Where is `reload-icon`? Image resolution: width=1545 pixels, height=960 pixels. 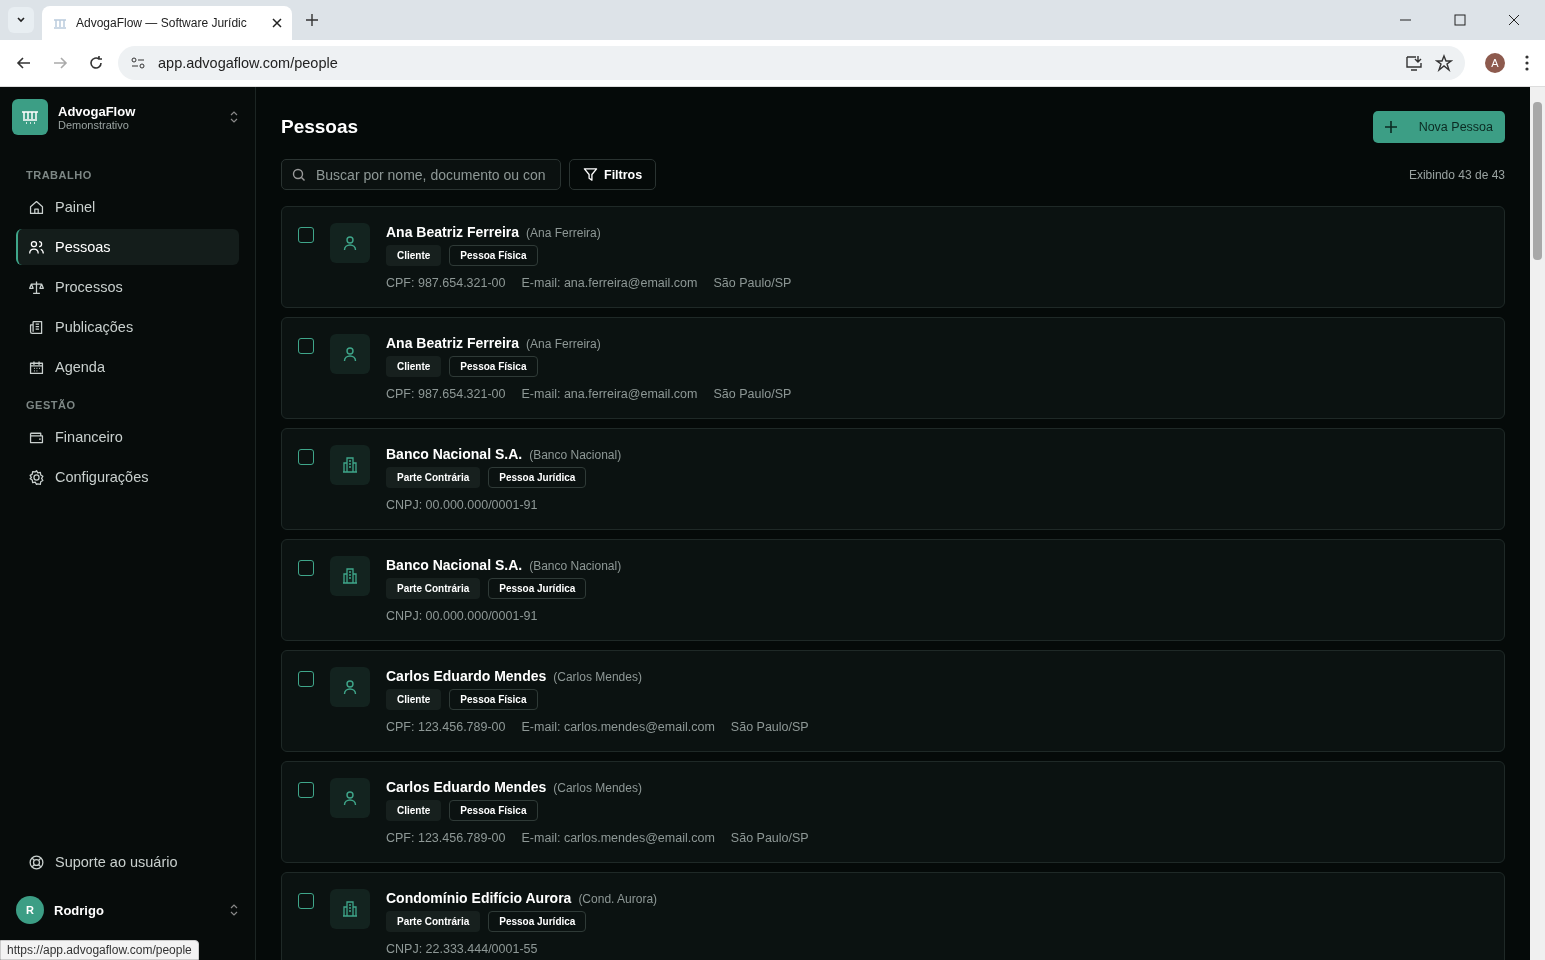
reload-icon is located at coordinates (96, 63).